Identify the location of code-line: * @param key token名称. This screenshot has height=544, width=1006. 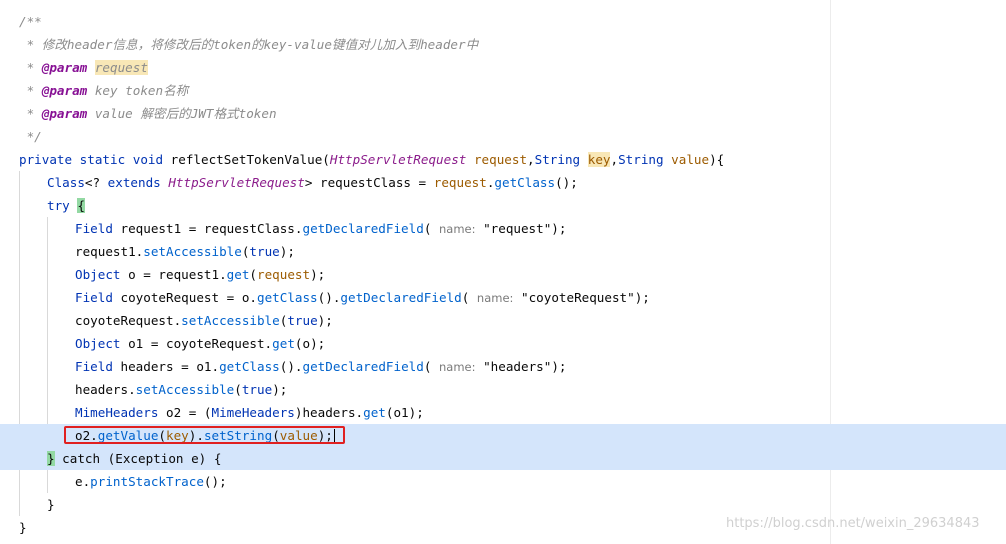
(503, 90).